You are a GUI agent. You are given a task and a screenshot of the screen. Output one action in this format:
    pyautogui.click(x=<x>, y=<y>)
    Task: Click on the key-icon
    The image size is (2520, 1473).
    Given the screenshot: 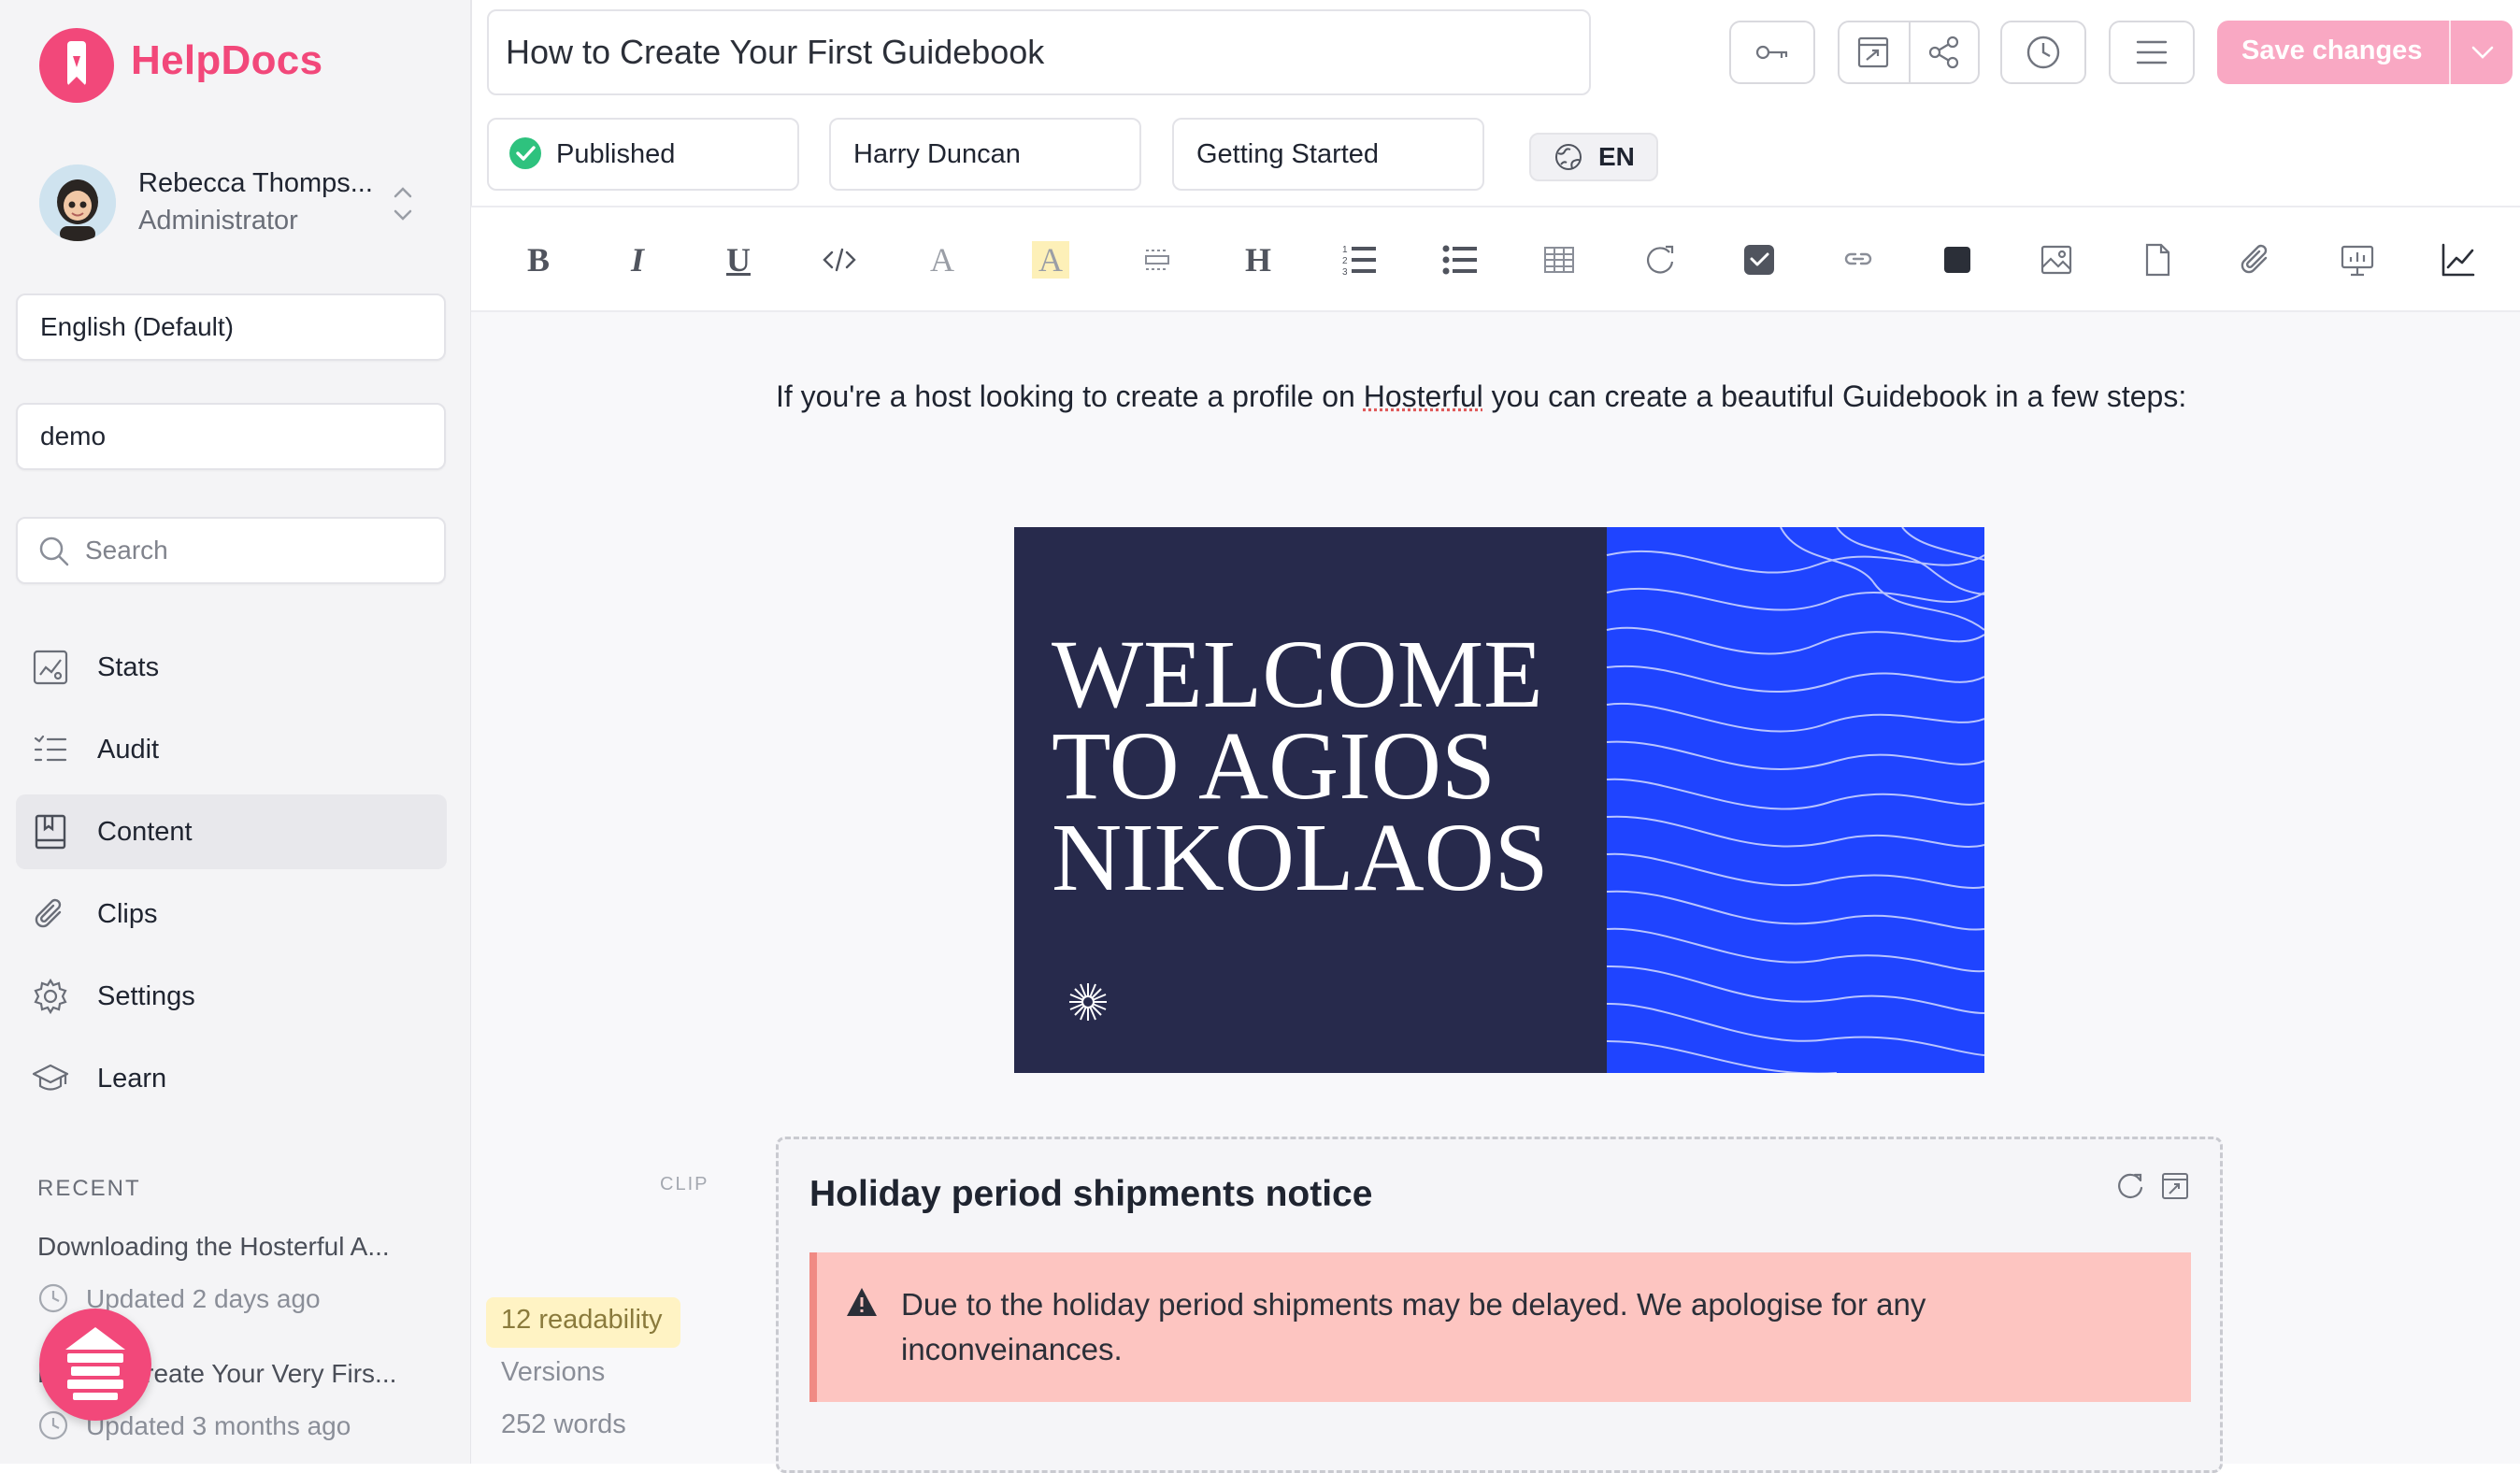 What is the action you would take?
    pyautogui.click(x=1772, y=53)
    